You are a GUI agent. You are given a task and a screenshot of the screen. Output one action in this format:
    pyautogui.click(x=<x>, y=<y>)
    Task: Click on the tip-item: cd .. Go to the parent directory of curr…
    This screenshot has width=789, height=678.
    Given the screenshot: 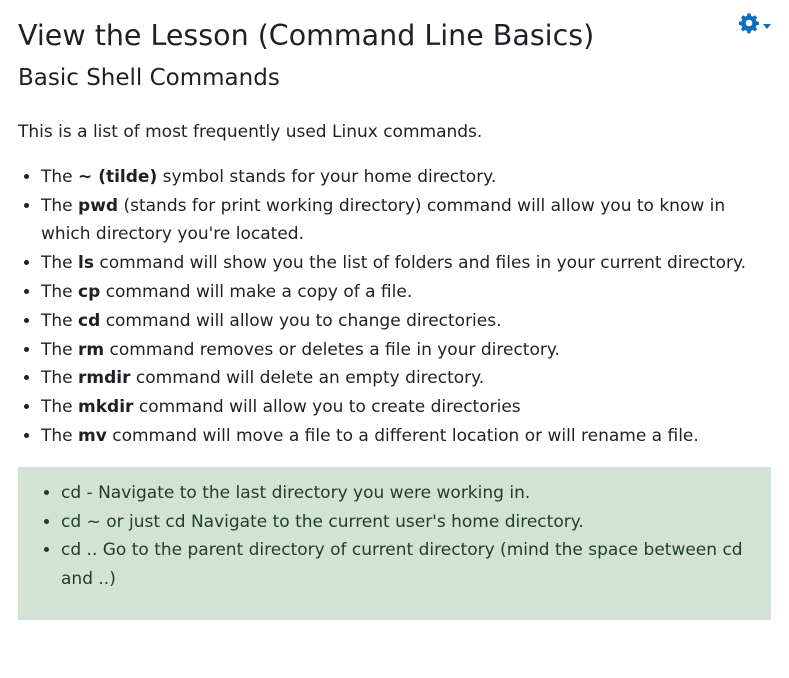 What is the action you would take?
    pyautogui.click(x=408, y=565)
    